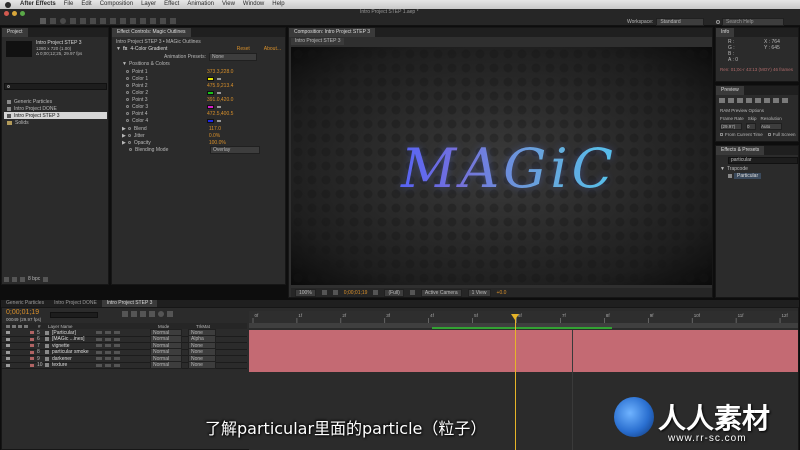 The width and height of the screenshot is (800, 450). What do you see at coordinates (751, 126) in the screenshot?
I see `skip-field: 0` at bounding box center [751, 126].